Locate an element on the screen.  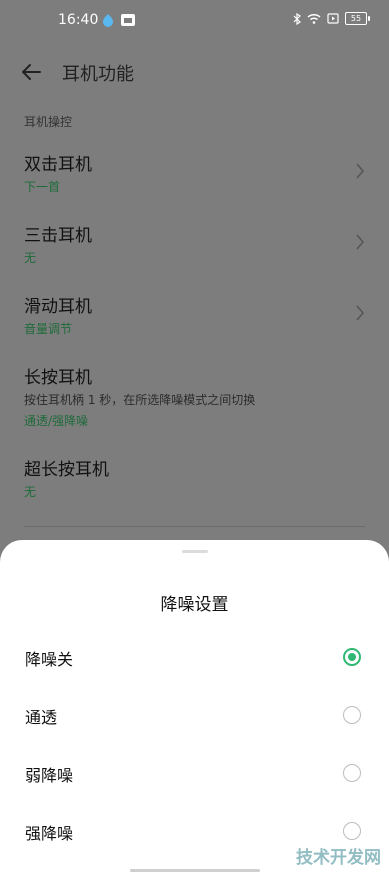
settings-row-double-tap: 双击耳机 下一首 is located at coordinates (194, 175).